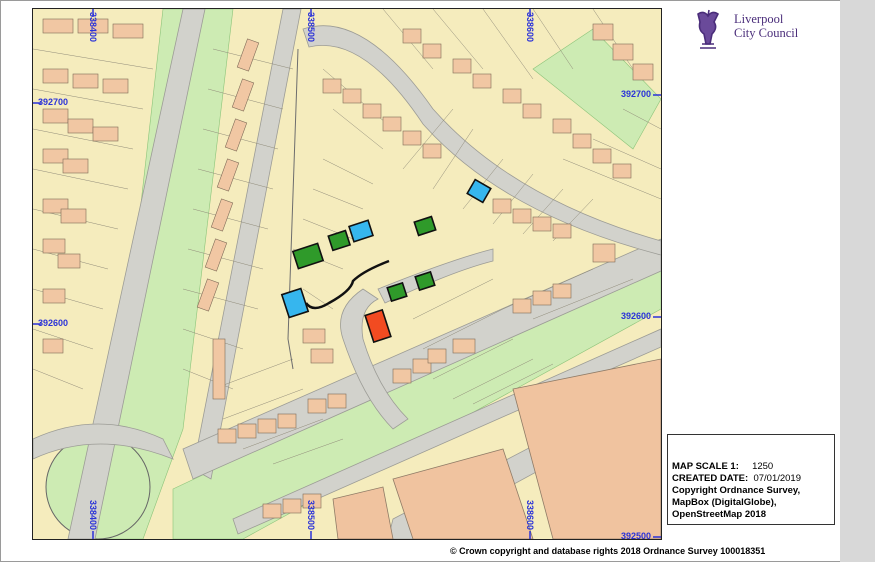  I want to click on copyright-line-2: MapBox (DigitalGlobe),, so click(724, 502).